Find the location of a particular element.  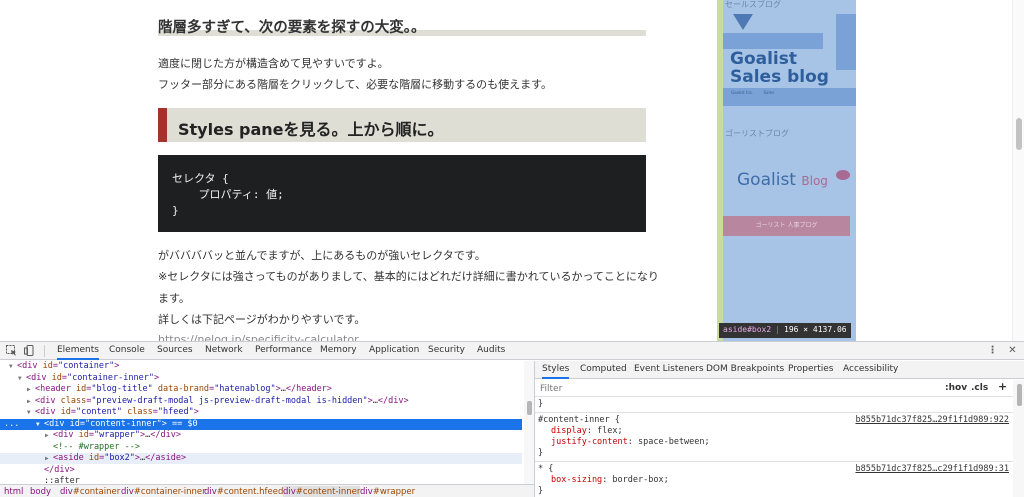

tab-console: Console is located at coordinates (127, 351).